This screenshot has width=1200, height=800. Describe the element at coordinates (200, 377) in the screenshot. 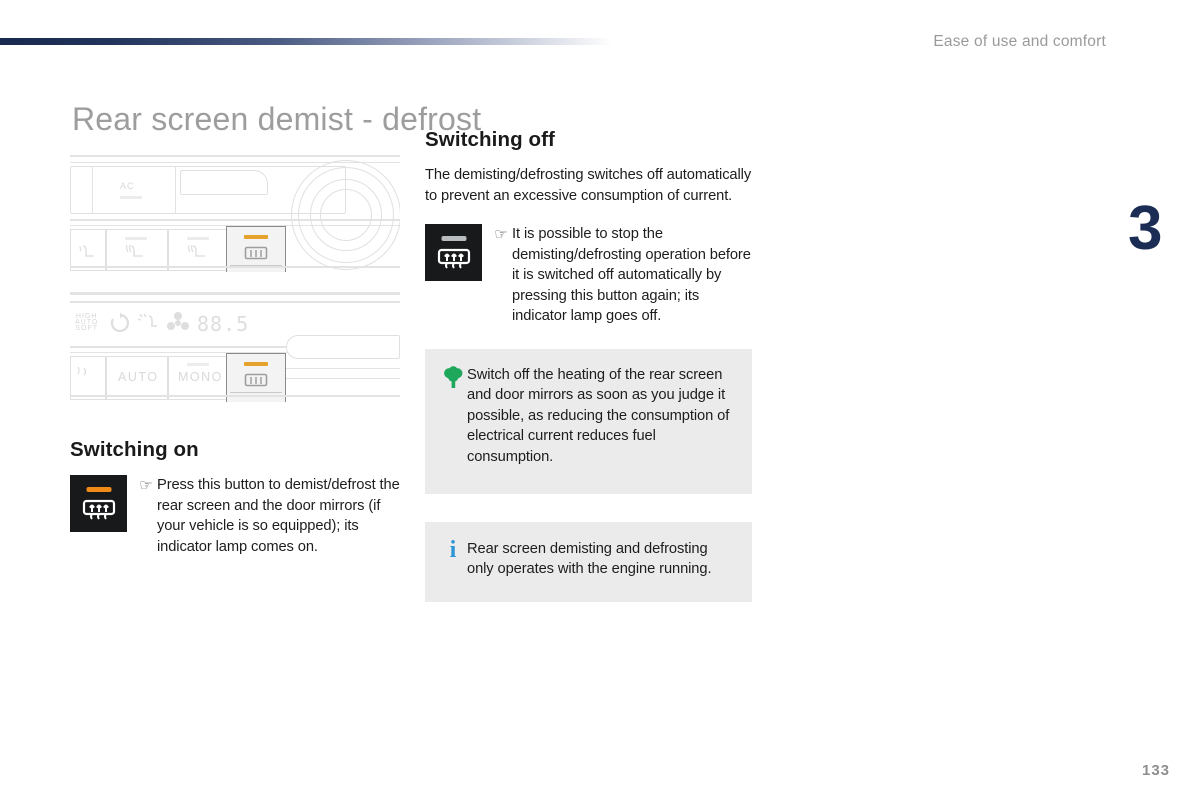

I see `illustration-label-mono: MONO` at that location.